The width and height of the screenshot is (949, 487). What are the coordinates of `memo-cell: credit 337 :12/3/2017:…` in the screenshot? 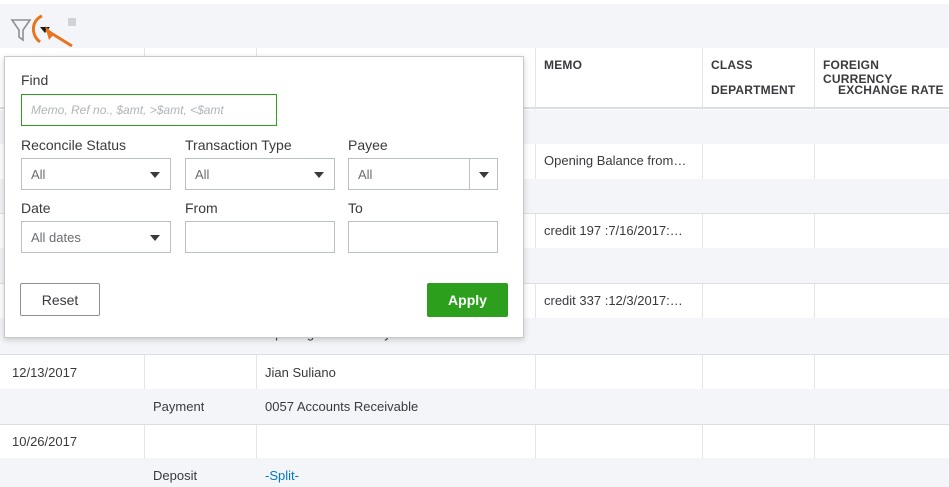 It's located at (613, 300).